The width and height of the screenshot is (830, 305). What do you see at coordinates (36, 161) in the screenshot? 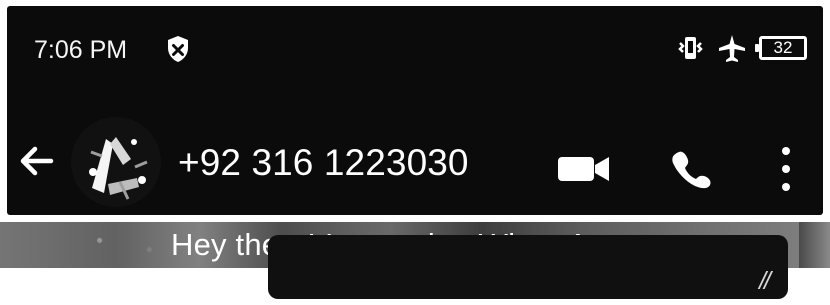
I see `back-arrow-icon` at bounding box center [36, 161].